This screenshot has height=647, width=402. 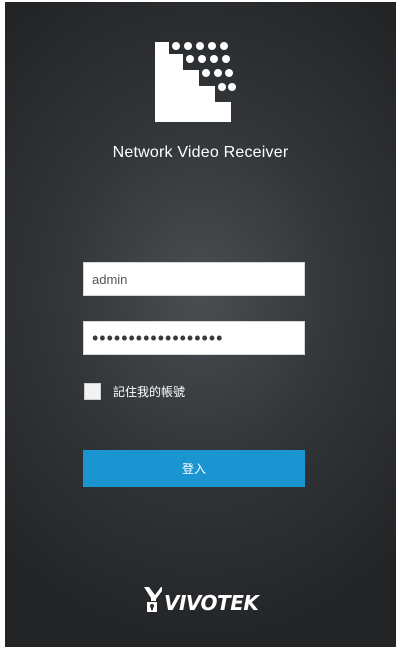 I want to click on nvr-grid-logo-icon, so click(x=195, y=82).